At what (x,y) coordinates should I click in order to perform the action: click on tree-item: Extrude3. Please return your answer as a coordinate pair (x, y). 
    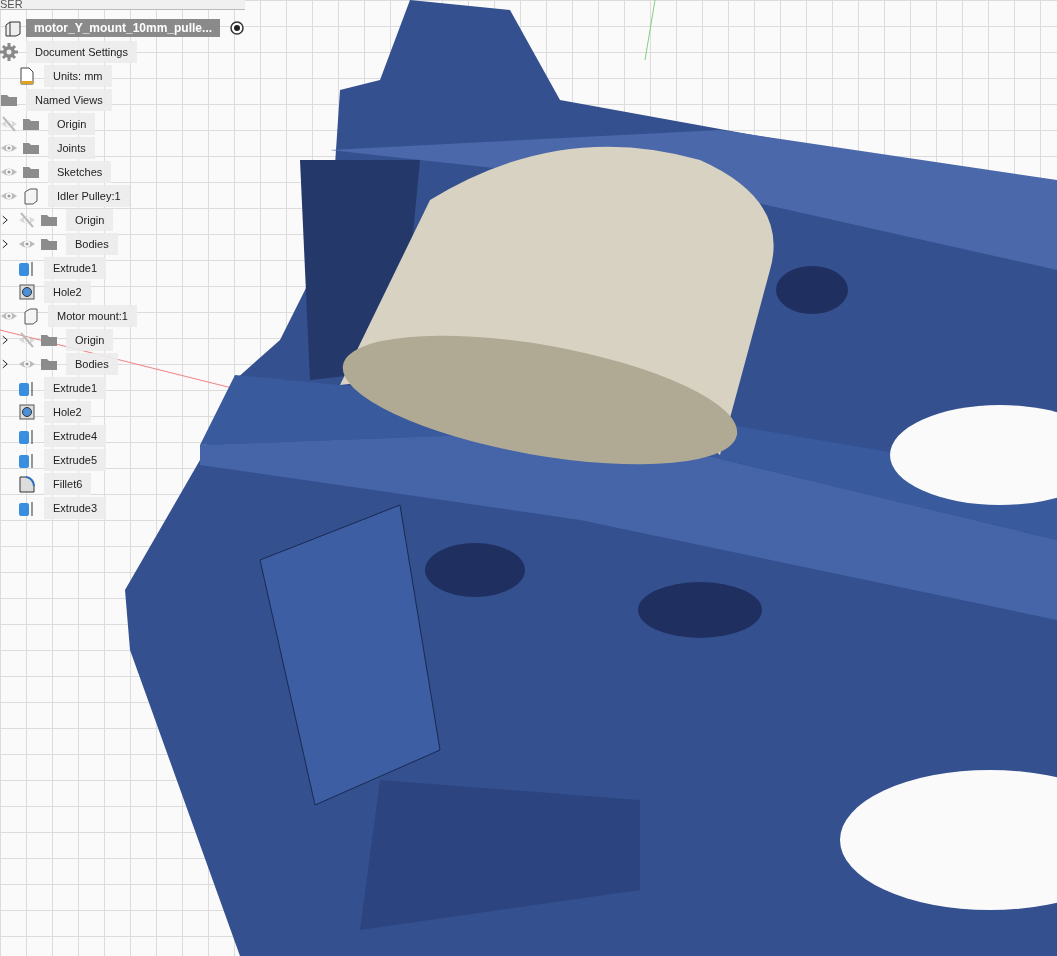
    Looking at the image, I should click on (75, 508).